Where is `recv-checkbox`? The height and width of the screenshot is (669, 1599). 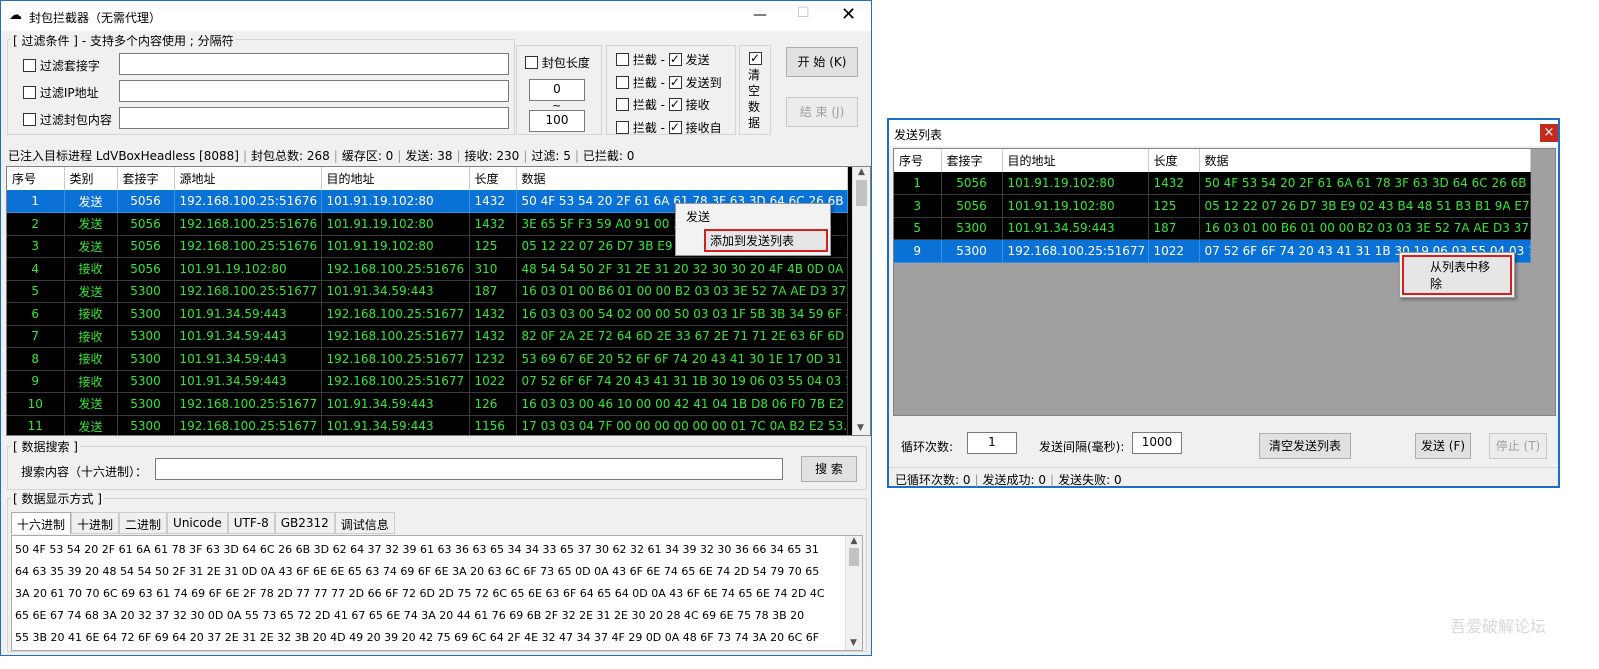
recv-checkbox is located at coordinates (675, 104).